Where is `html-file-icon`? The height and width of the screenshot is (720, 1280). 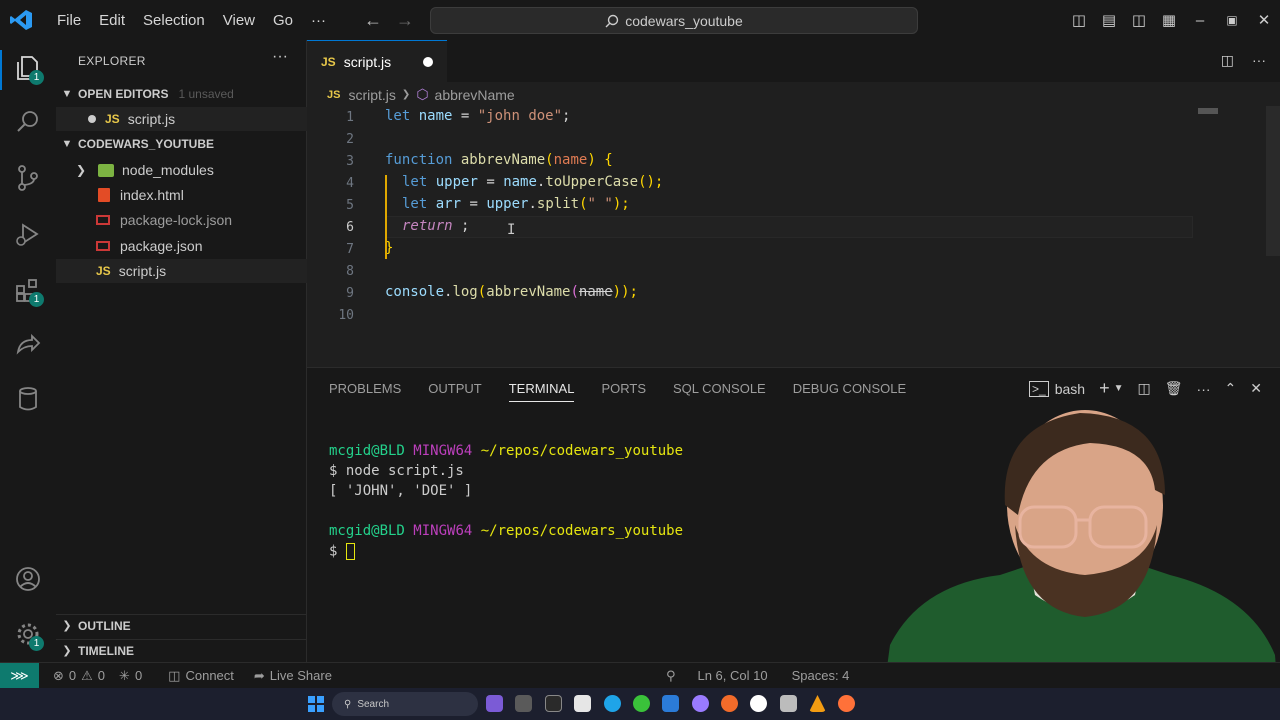 html-file-icon is located at coordinates (104, 195).